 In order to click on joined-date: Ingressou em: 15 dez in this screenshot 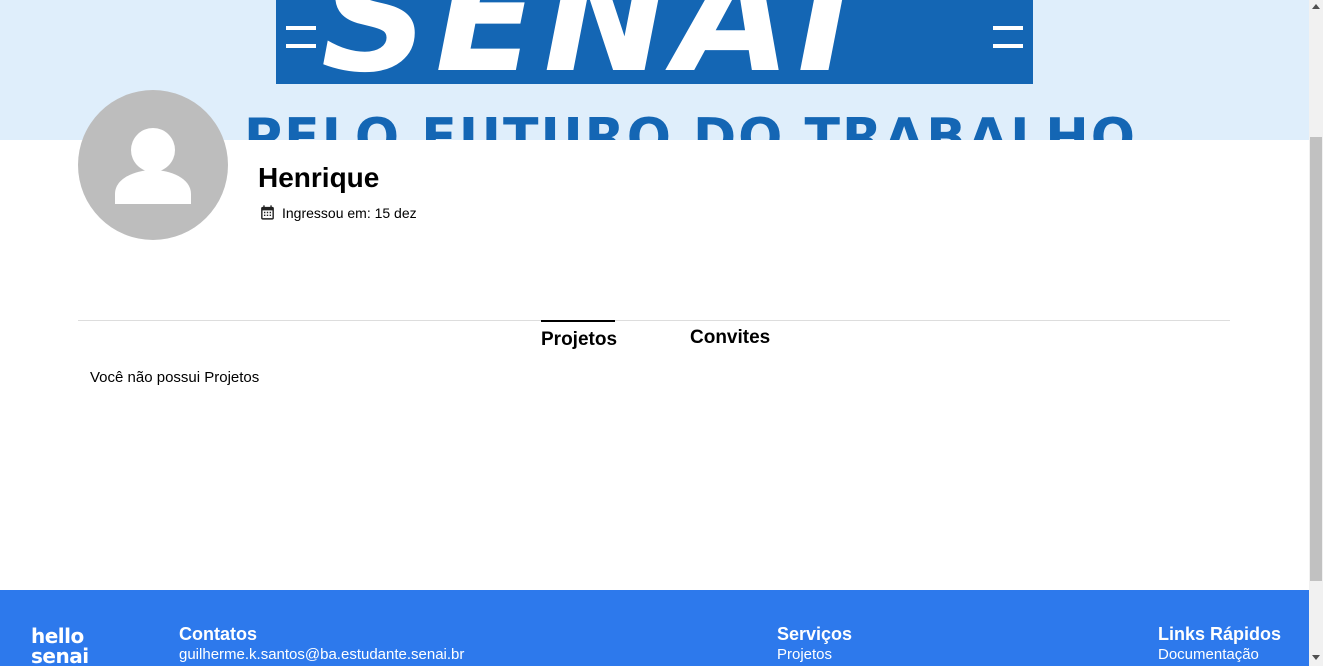, I will do `click(338, 212)`.